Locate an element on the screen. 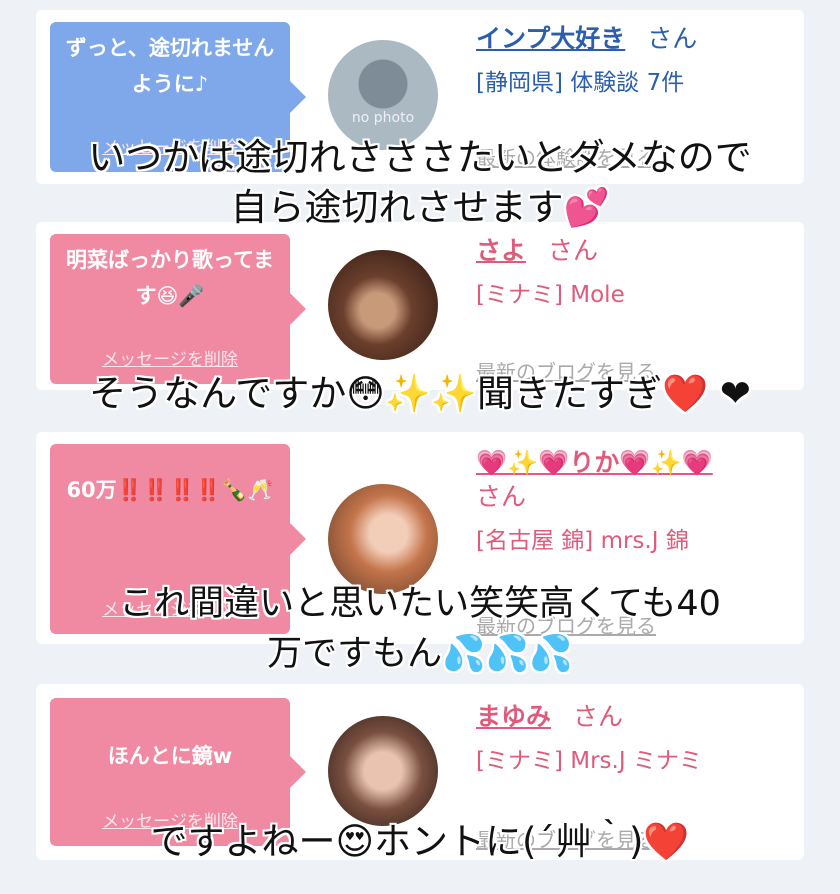  user-info: 💗✨💗りか💗✨💗 さん [名古屋 錦] mrs.J 錦 最新のブログを見る is located at coordinates (635, 542).